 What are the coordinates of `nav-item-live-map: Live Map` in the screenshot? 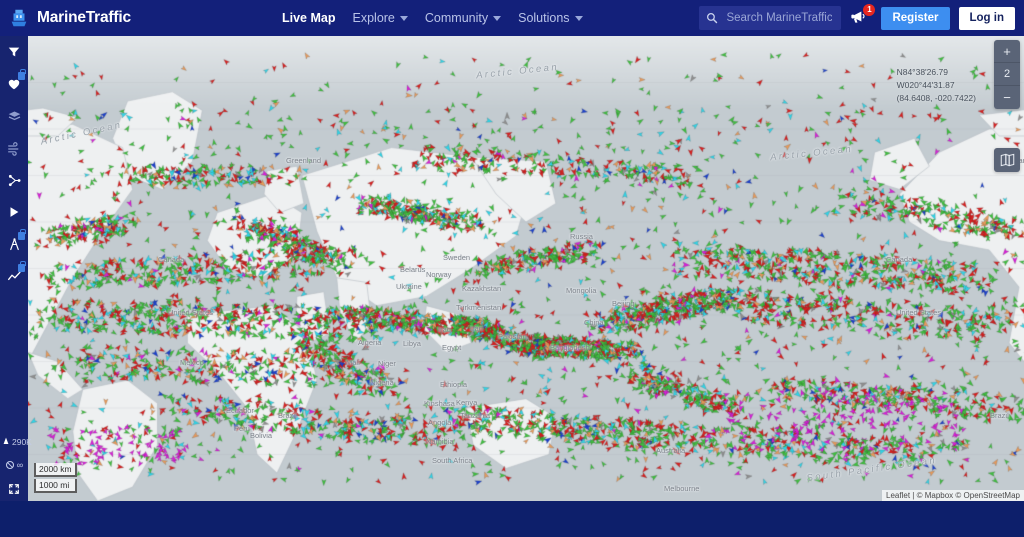 It's located at (309, 18).